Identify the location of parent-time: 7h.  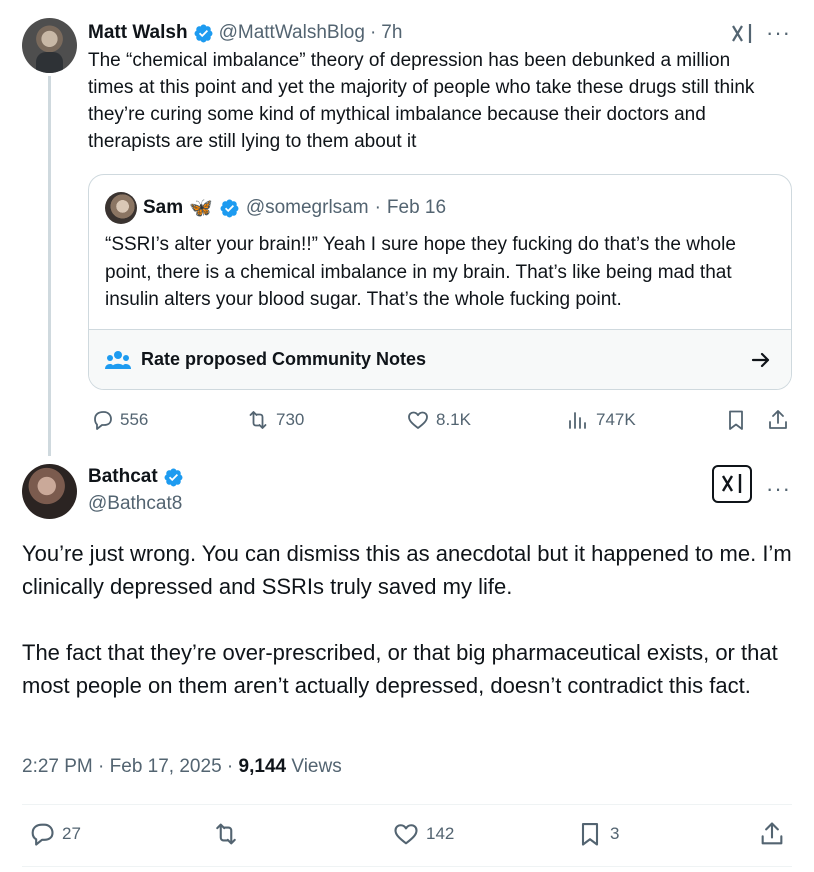
(391, 33).